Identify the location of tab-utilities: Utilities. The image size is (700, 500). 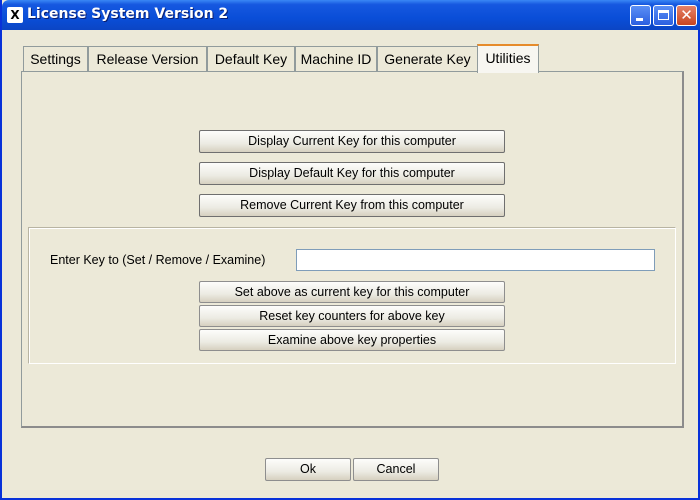
(508, 58).